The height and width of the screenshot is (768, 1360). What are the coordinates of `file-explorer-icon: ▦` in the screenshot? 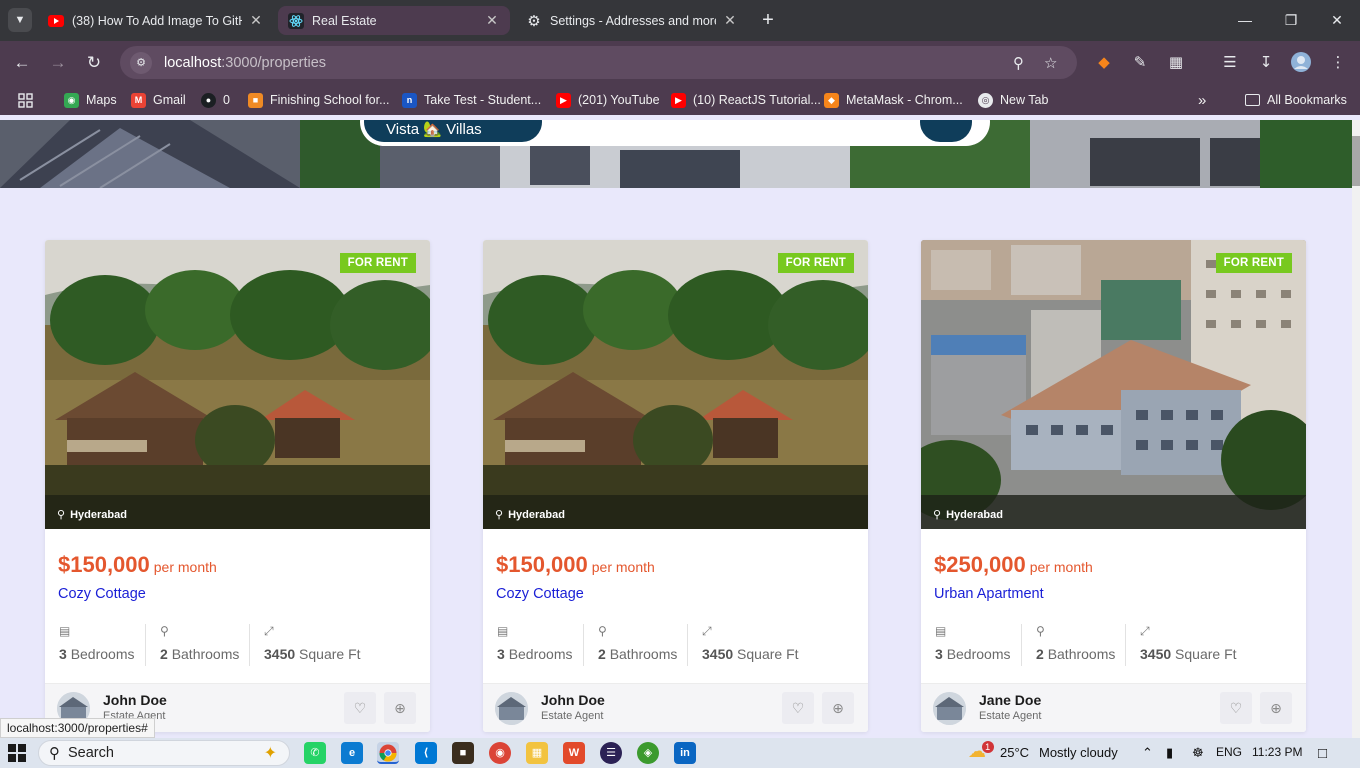 It's located at (537, 753).